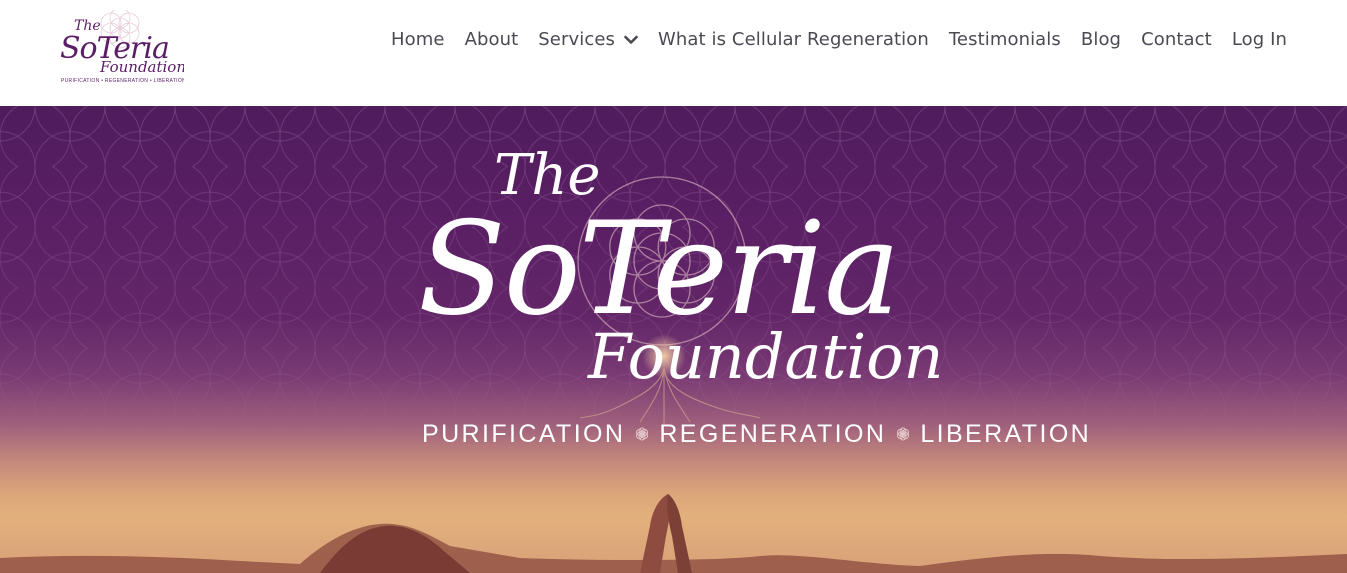 This screenshot has width=1347, height=573. Describe the element at coordinates (122, 81) in the screenshot. I see `svg-text:PURIFICATION • REGENERATION •: PURIFICATION • REGENERATION • LIBERATION` at that location.